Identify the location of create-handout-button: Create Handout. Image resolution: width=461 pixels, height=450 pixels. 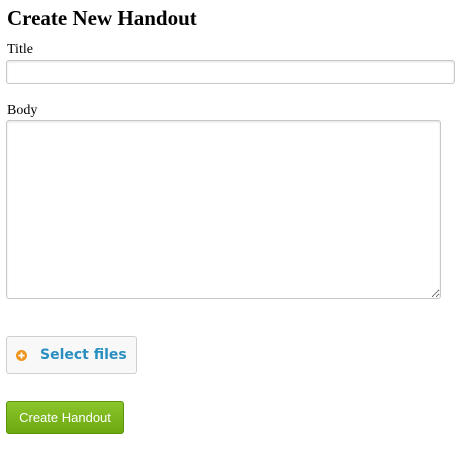
(65, 417).